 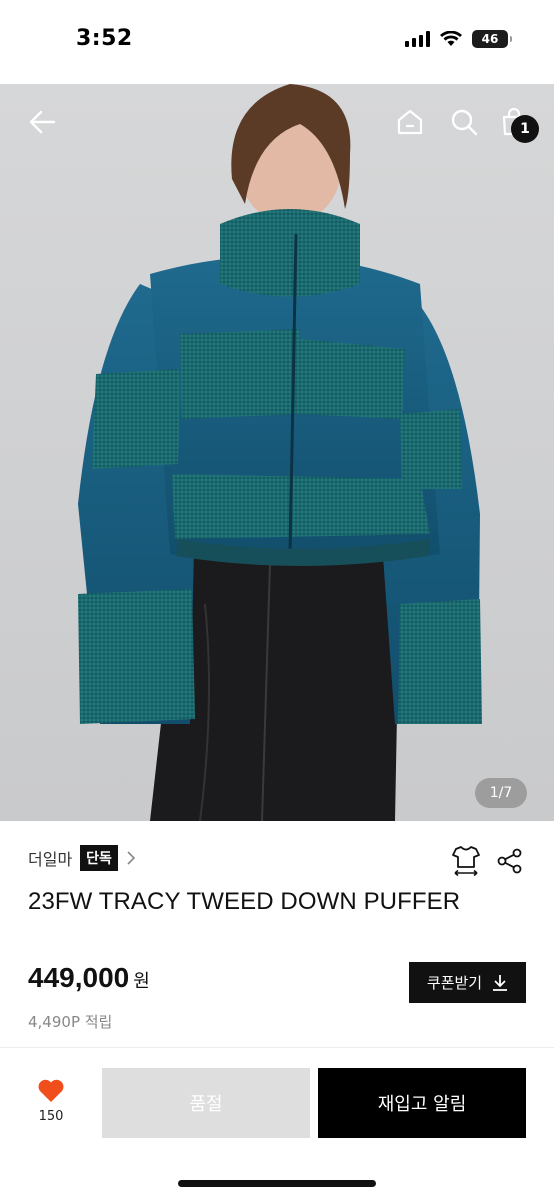 What do you see at coordinates (277, 42) in the screenshot?
I see `status-bar: 3:52 46` at bounding box center [277, 42].